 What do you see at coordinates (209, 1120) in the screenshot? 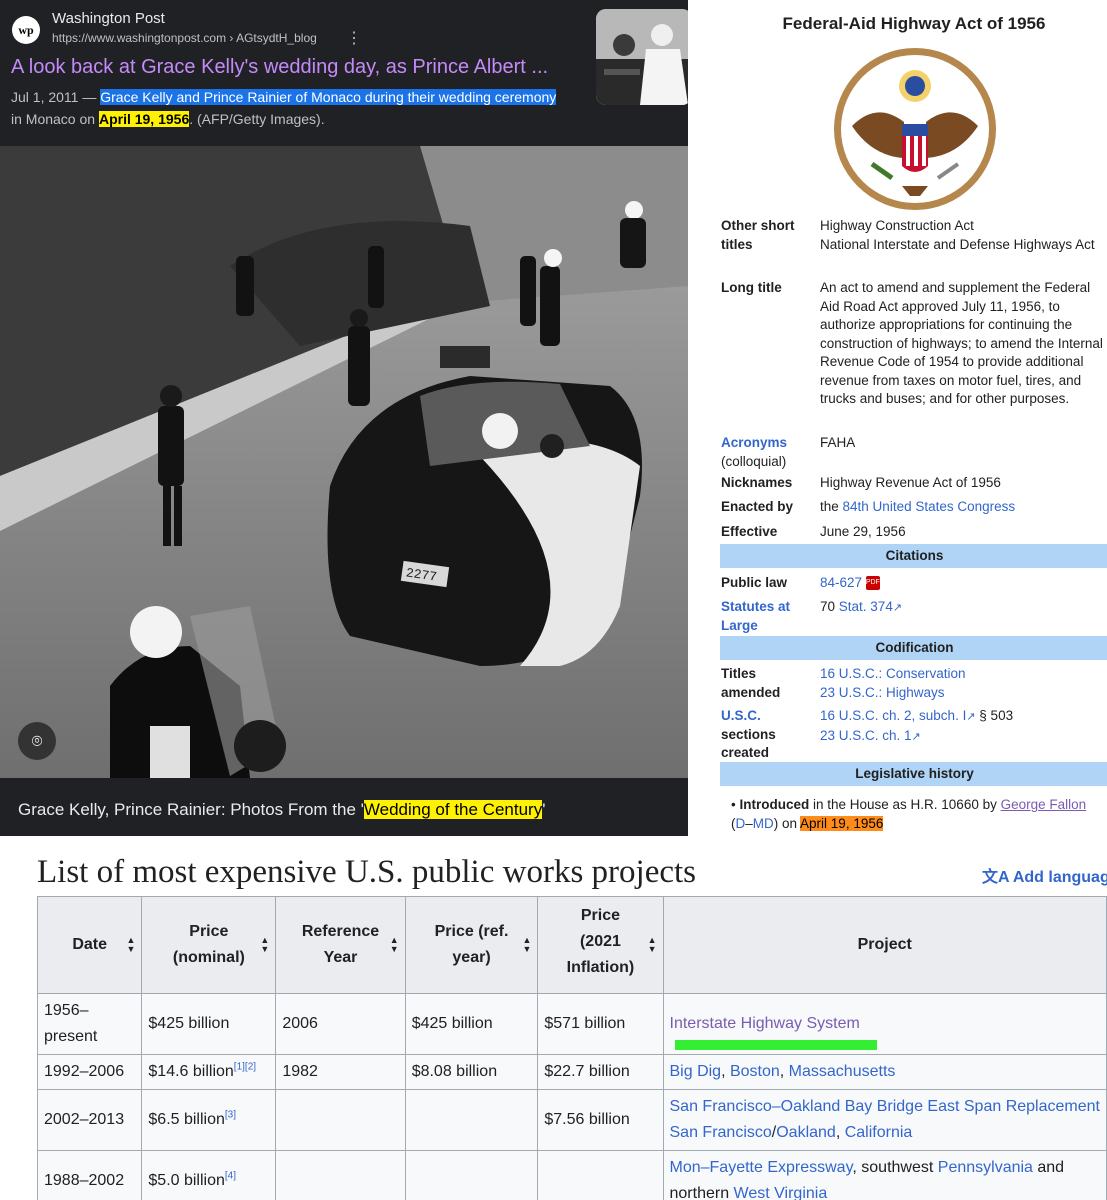
I see `cell-price: $6.5 billion[3]` at bounding box center [209, 1120].